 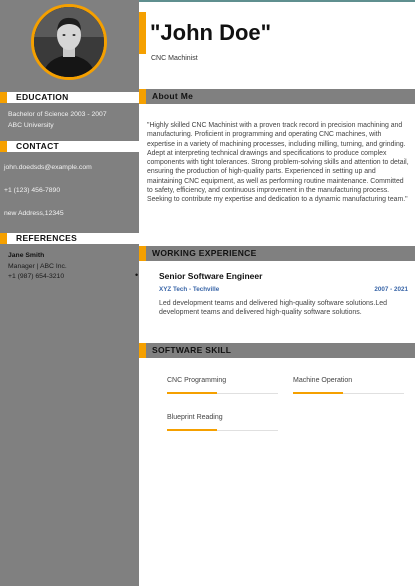 I want to click on contact-address: new Address,12345, so click(x=34, y=213).